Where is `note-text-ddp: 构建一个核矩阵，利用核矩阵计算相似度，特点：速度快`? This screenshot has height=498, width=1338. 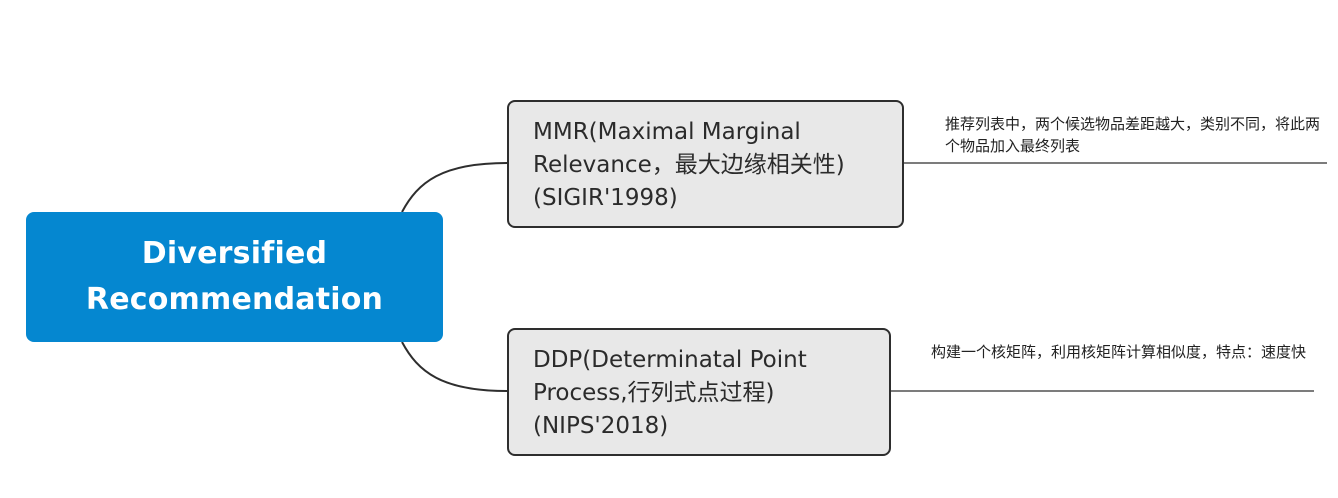 note-text-ddp: 构建一个核矩阵，利用核矩阵计算相似度，特点：速度快 is located at coordinates (1119, 352).